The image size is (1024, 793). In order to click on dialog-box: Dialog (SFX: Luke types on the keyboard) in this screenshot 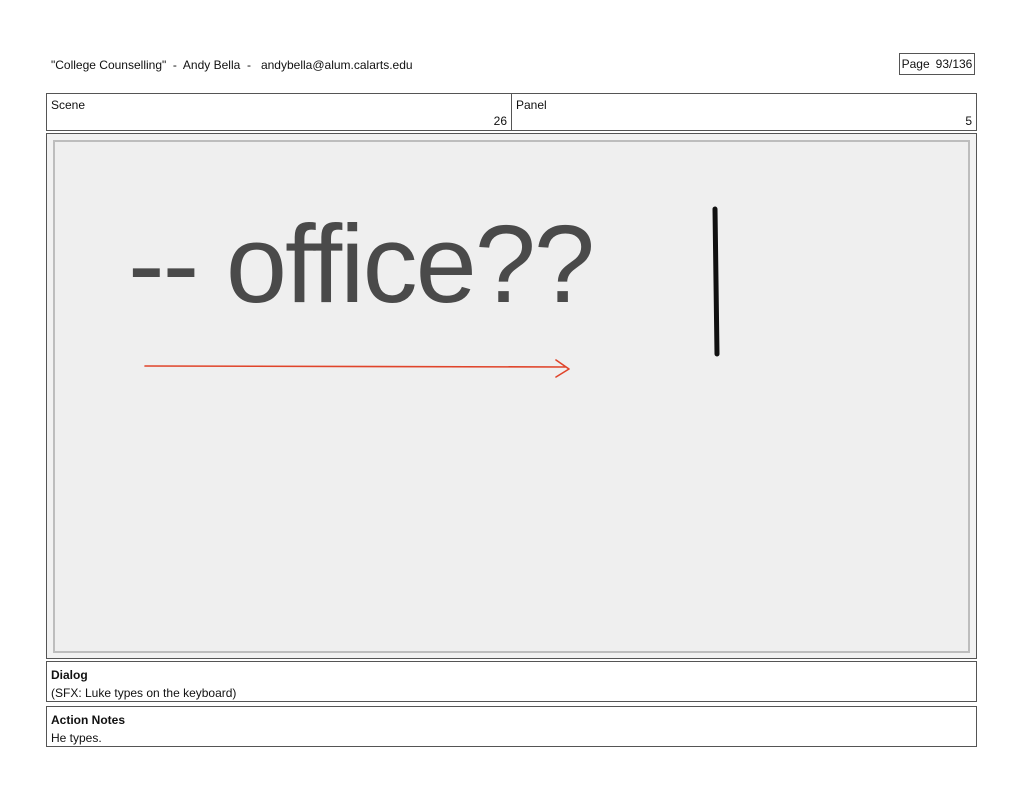, I will do `click(511, 681)`.